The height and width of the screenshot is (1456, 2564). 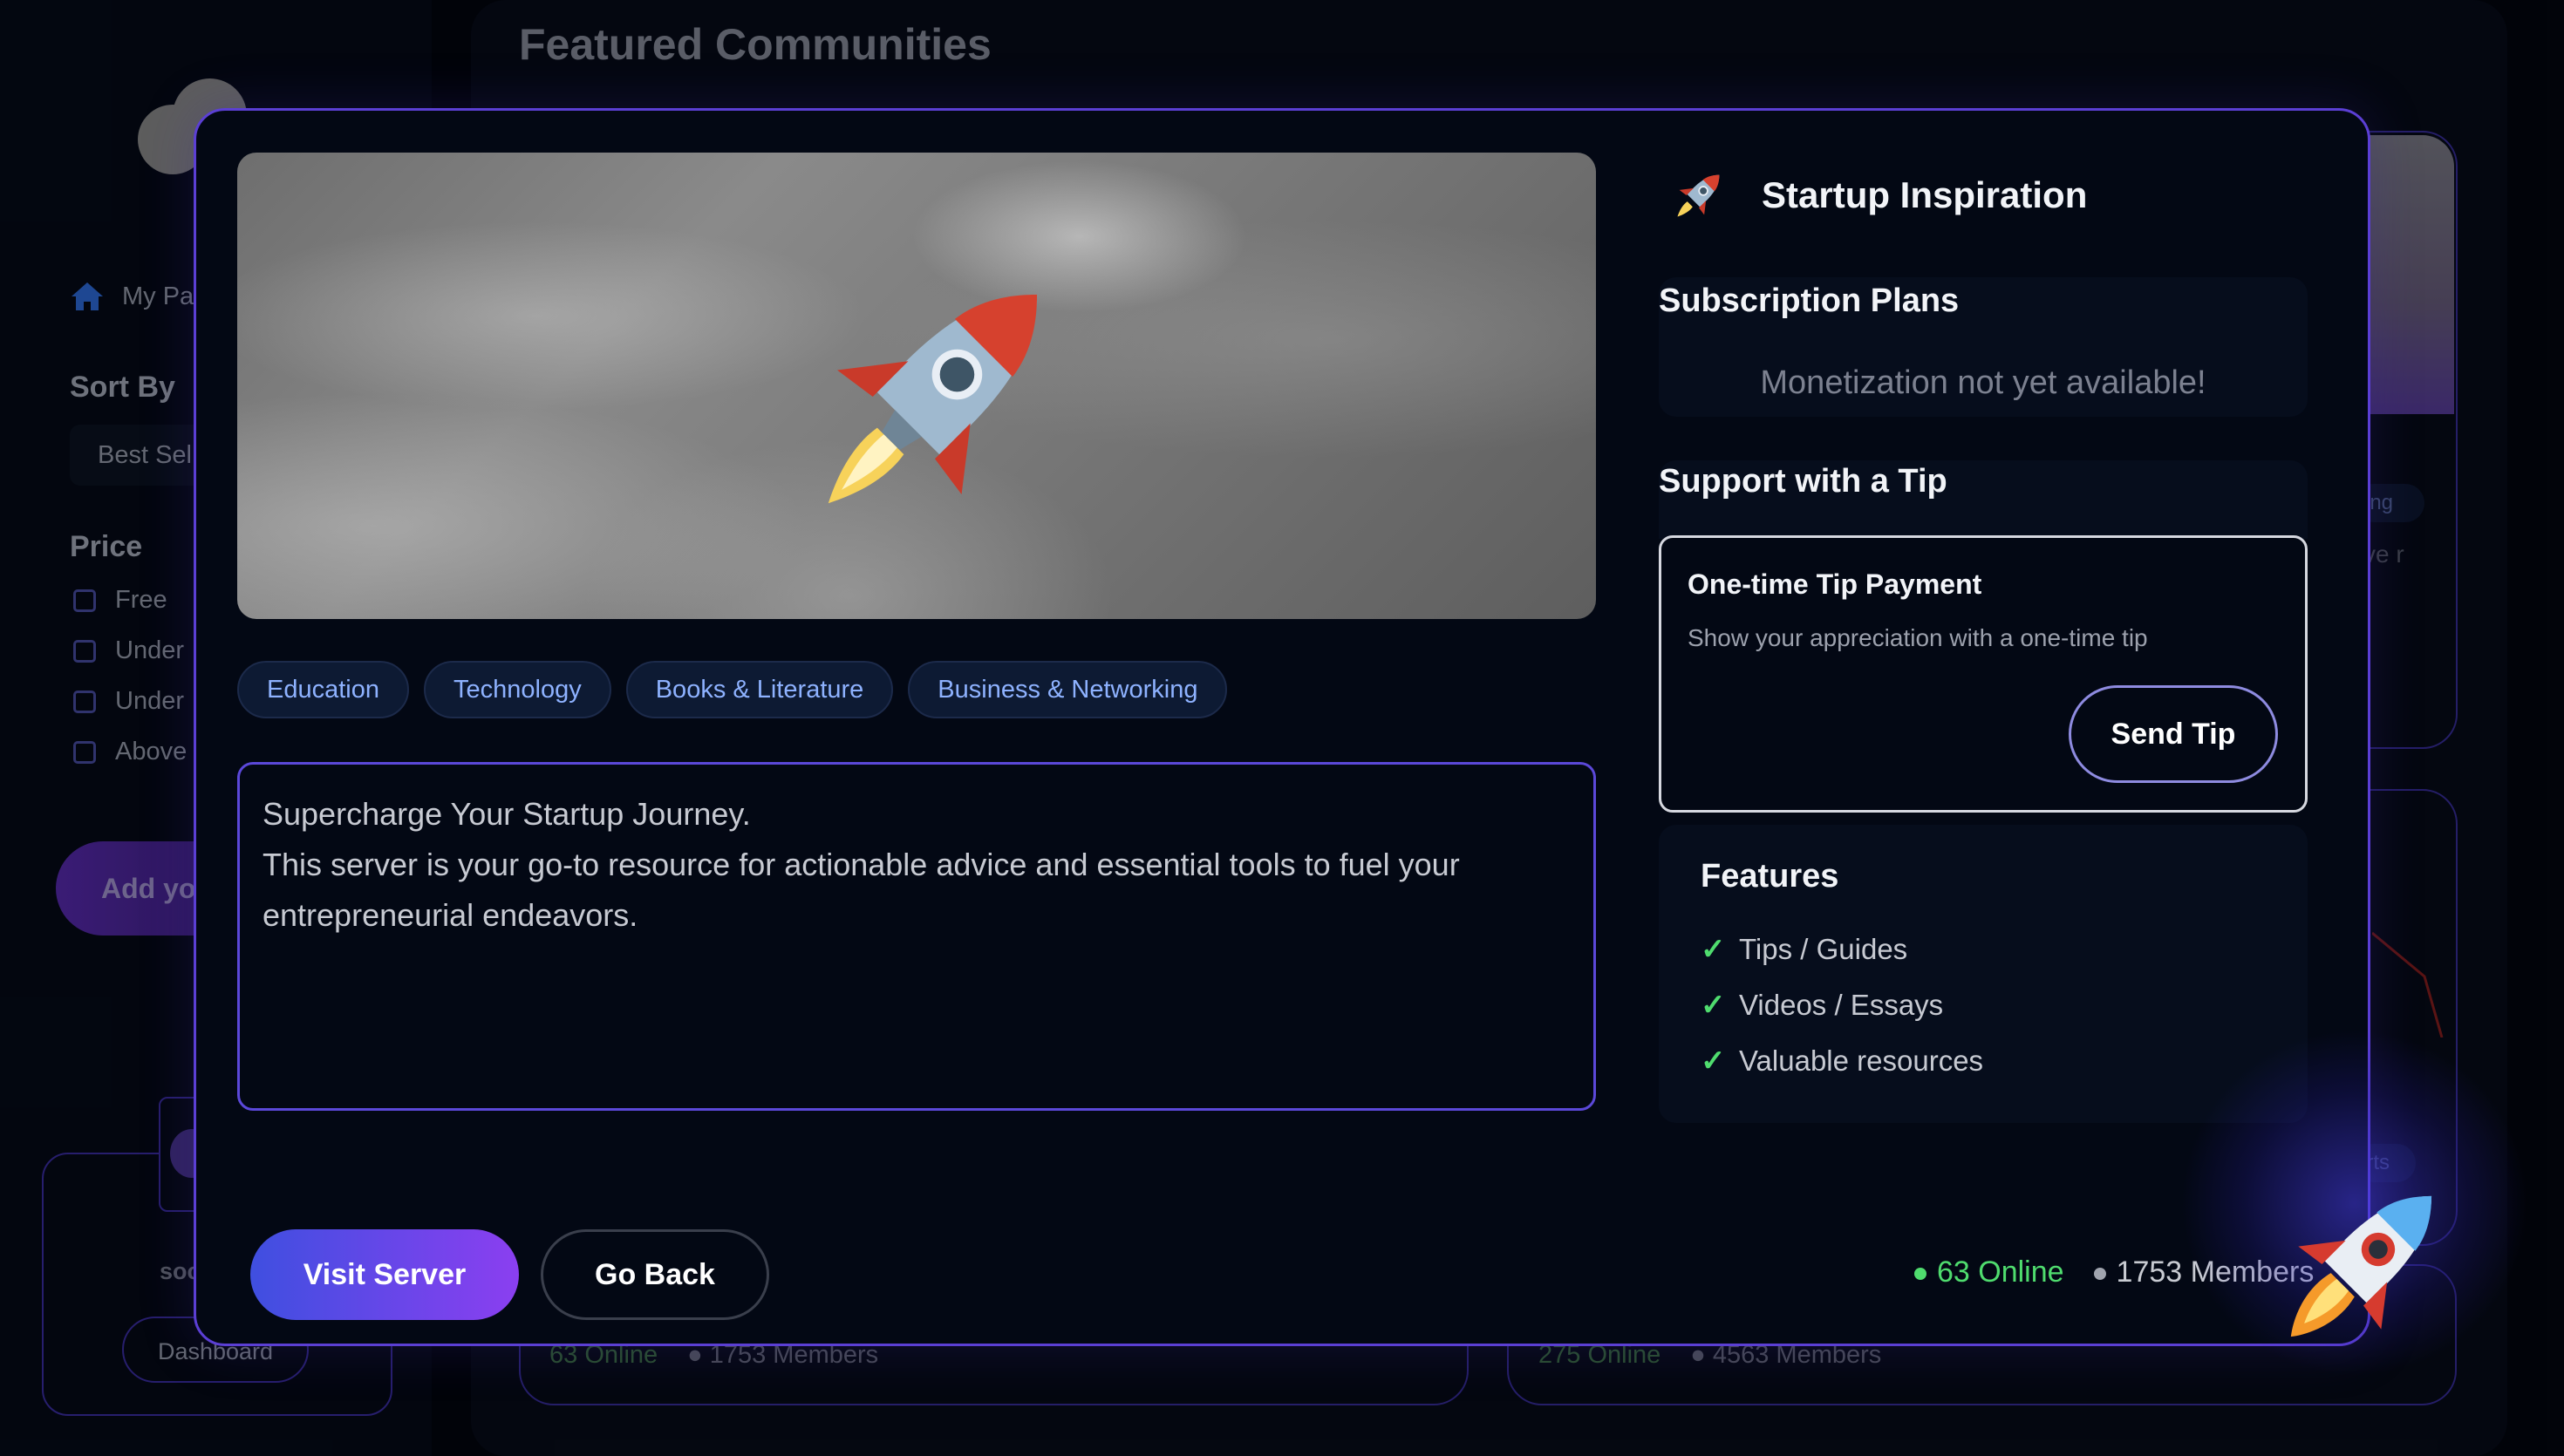 I want to click on feature-item: ✓ Videos / Essays, so click(x=1822, y=1005).